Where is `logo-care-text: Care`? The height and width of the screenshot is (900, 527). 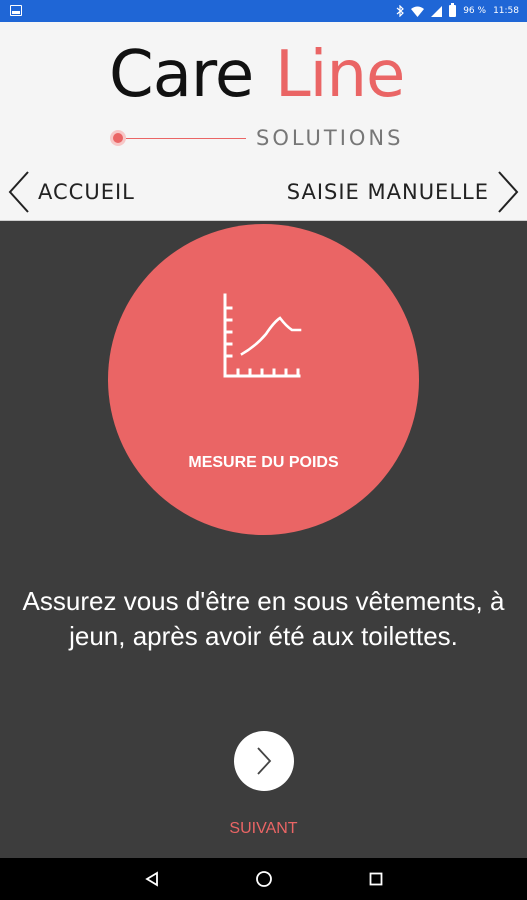 logo-care-text: Care is located at coordinates (181, 75).